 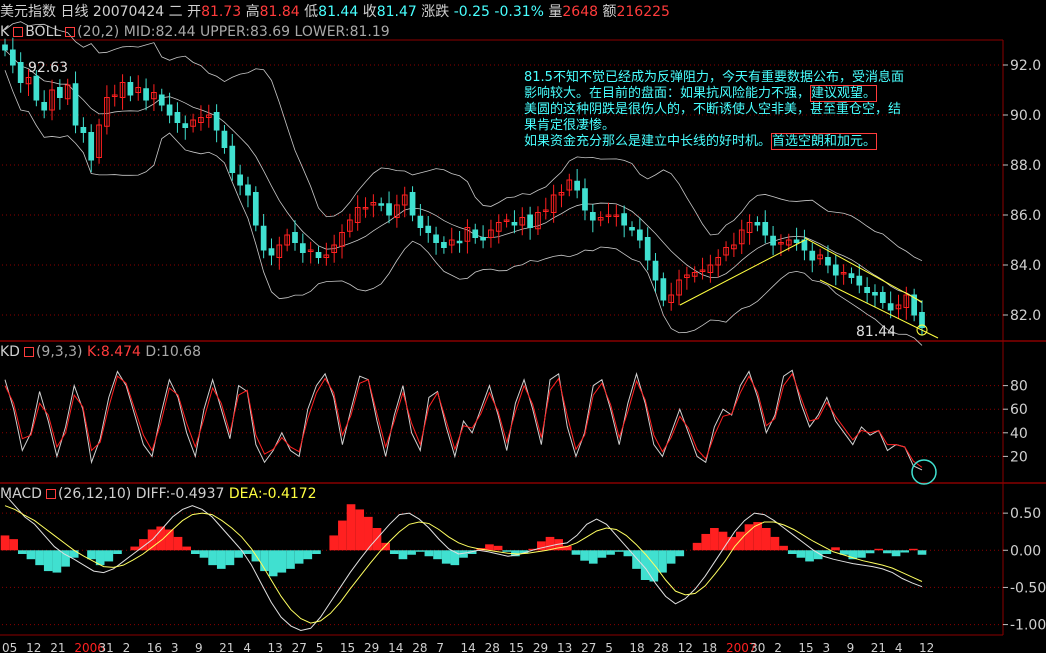 What do you see at coordinates (1028, 626) in the screenshot?
I see `macd-tick-label: -1.00` at bounding box center [1028, 626].